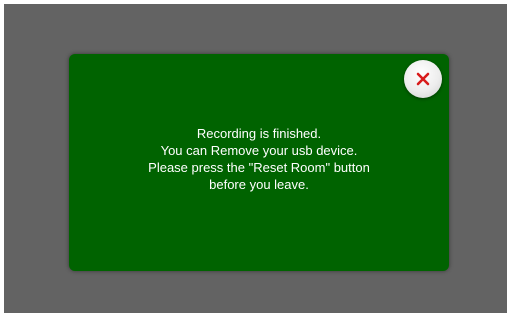 This screenshot has height=317, width=511. Describe the element at coordinates (259, 150) in the screenshot. I see `message-line: You can Remove your usb device.` at that location.